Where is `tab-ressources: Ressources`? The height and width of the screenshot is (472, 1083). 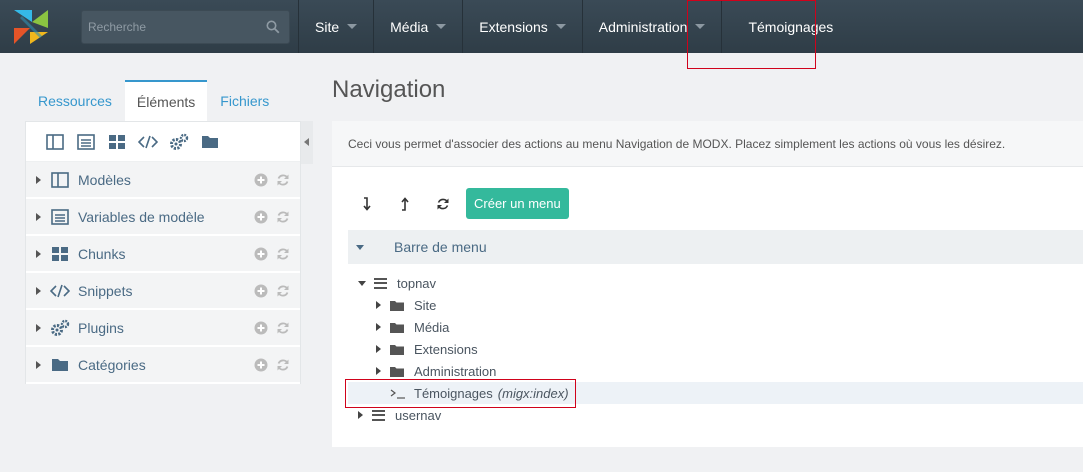
tab-ressources: Ressources is located at coordinates (75, 100).